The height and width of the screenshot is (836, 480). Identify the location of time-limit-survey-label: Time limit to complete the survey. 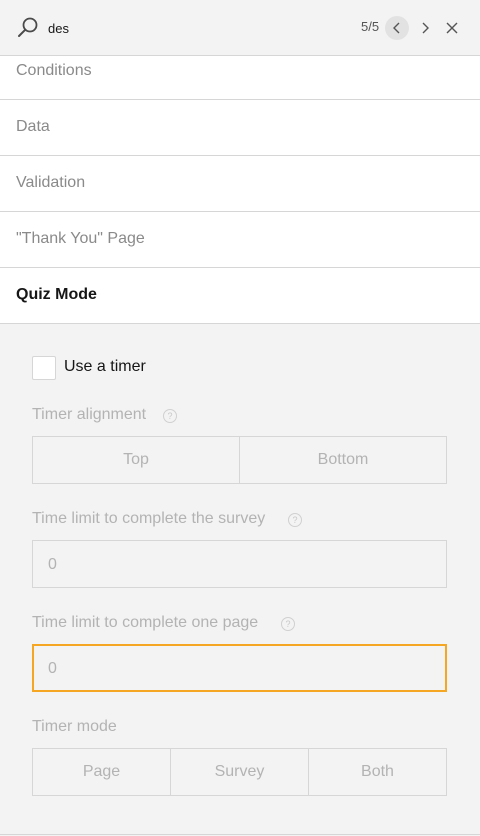
(149, 518).